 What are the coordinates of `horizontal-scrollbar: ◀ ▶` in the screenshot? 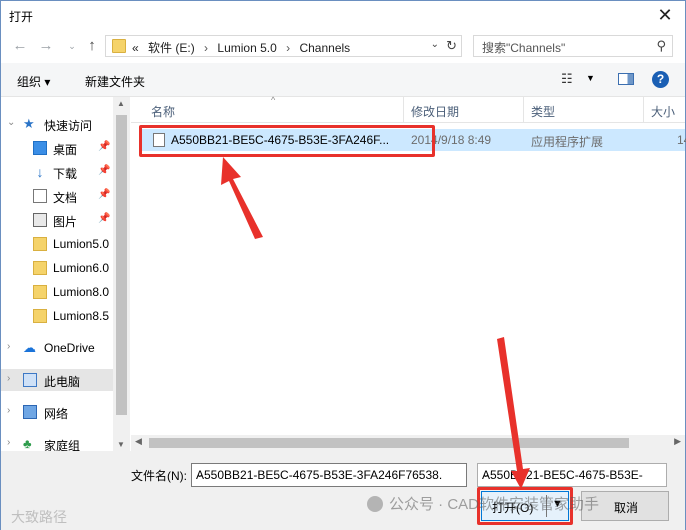 It's located at (408, 443).